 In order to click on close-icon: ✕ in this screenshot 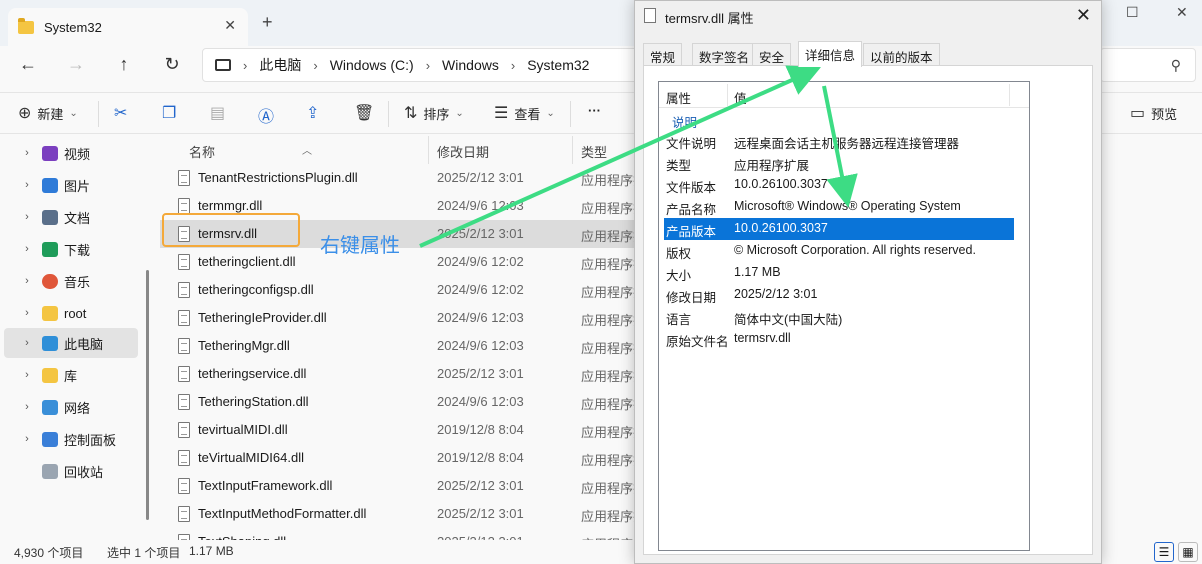, I will do `click(1083, 15)`.